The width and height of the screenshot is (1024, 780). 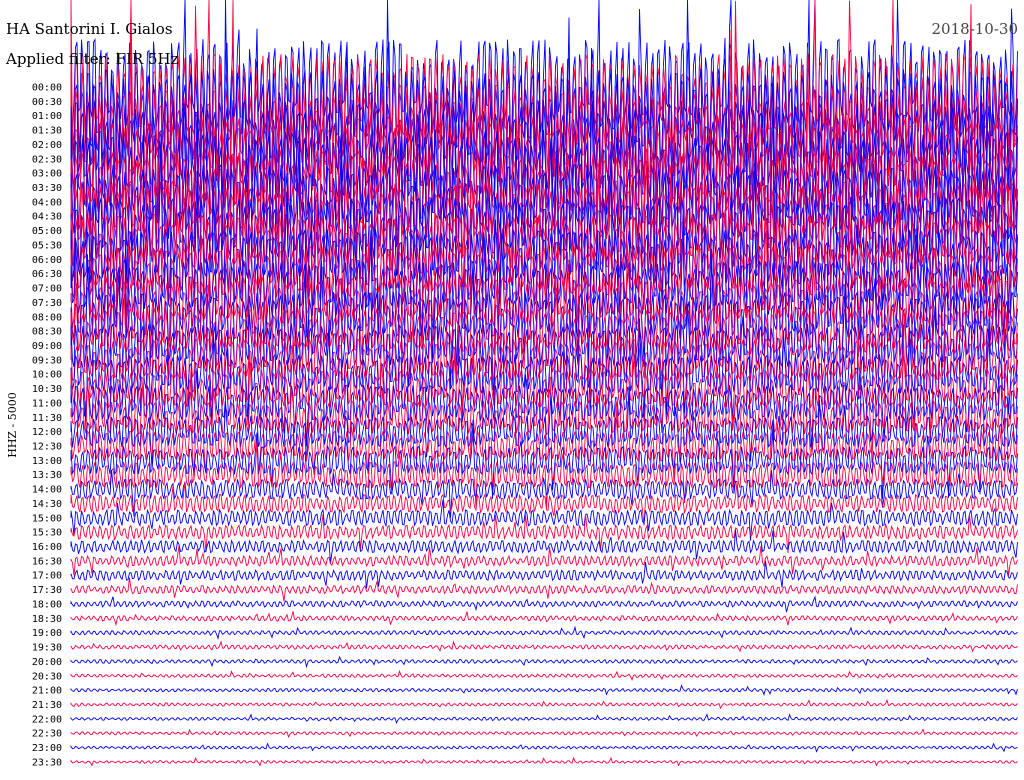 What do you see at coordinates (47, 217) in the screenshot?
I see `time-label: 04:30` at bounding box center [47, 217].